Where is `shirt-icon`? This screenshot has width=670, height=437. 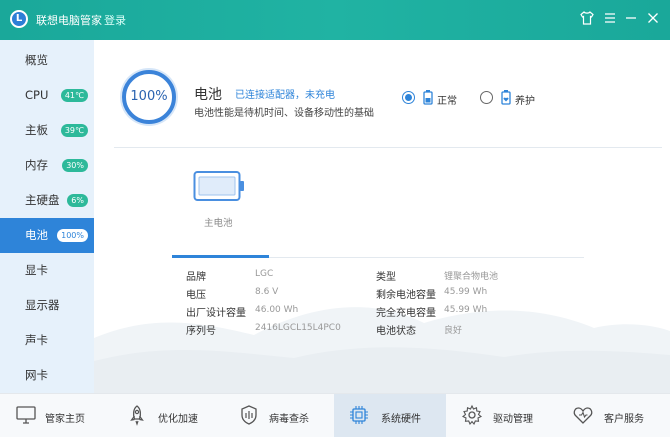
shirt-icon is located at coordinates (587, 18).